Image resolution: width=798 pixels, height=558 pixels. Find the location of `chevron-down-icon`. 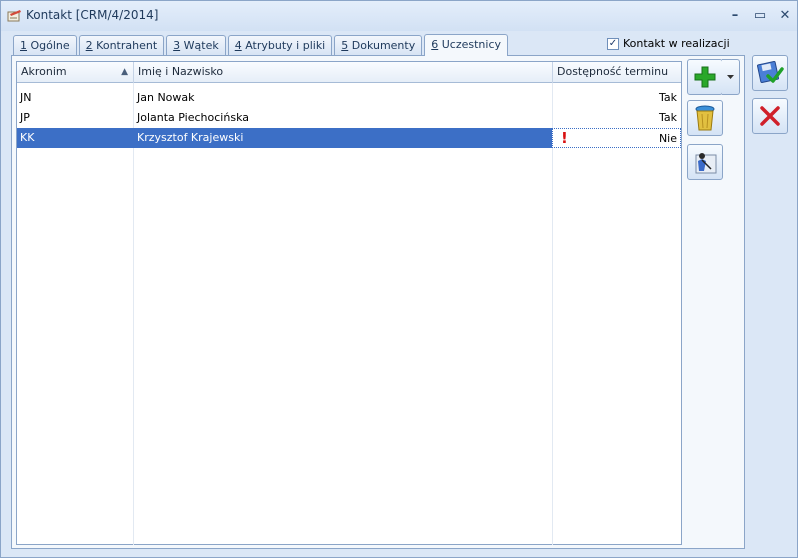

chevron-down-icon is located at coordinates (730, 76).